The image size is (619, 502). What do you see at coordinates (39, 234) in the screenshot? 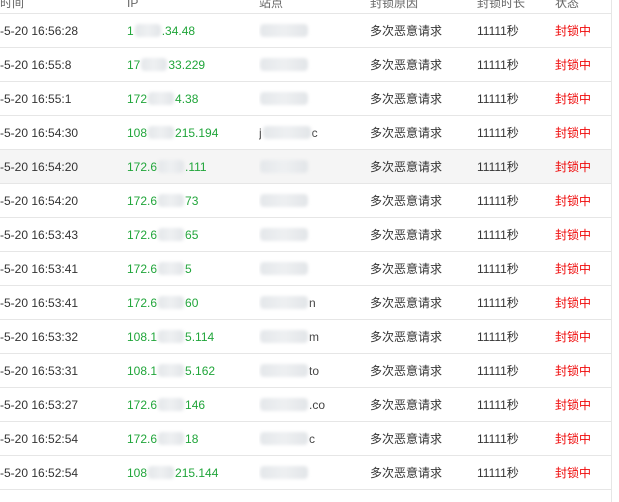
I see `time-cell: -5-20 16:53:43` at bounding box center [39, 234].